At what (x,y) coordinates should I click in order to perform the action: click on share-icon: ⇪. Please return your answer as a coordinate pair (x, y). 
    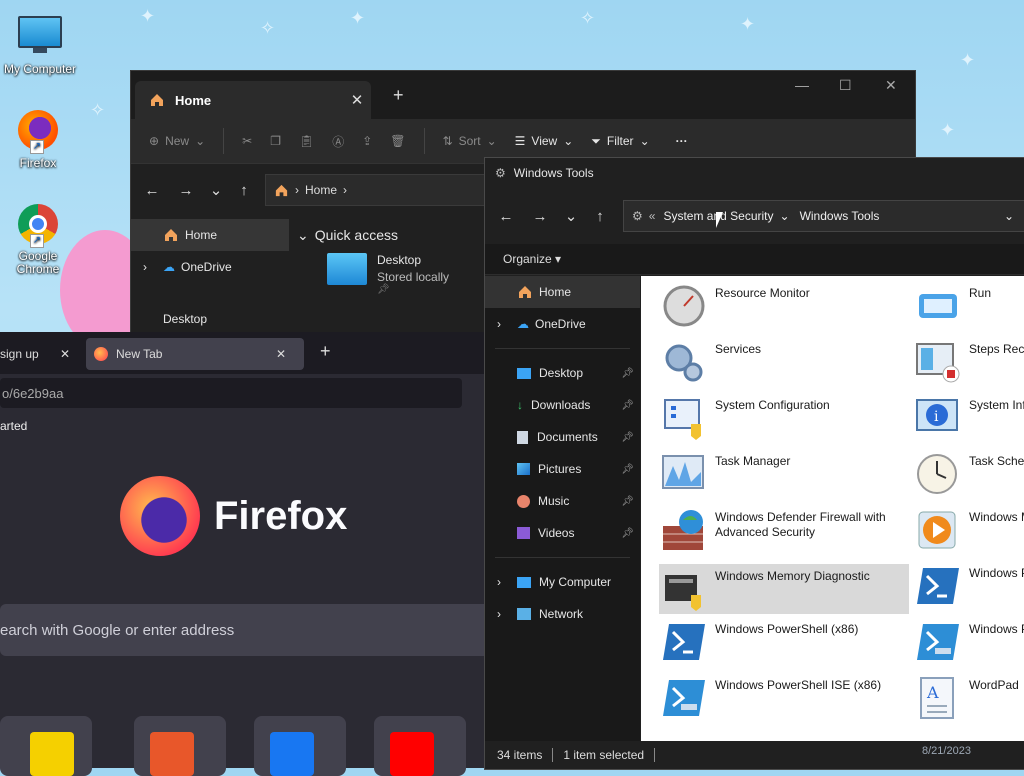
    Looking at the image, I should click on (367, 141).